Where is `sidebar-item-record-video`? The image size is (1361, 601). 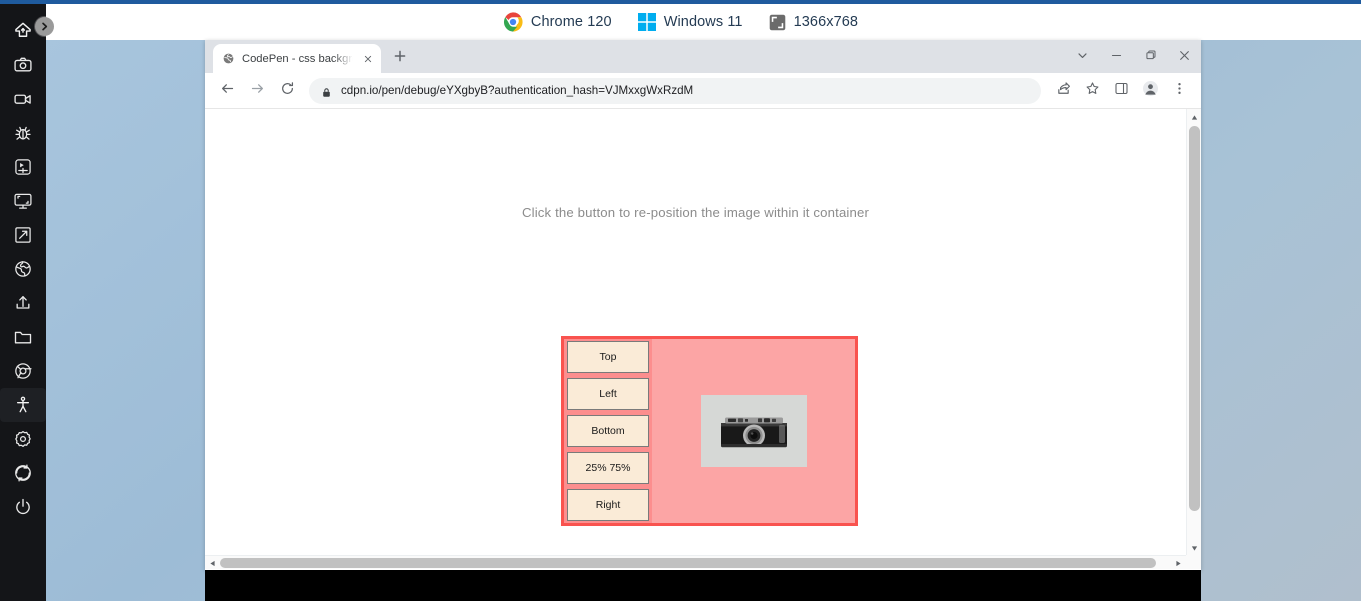
sidebar-item-record-video is located at coordinates (23, 99).